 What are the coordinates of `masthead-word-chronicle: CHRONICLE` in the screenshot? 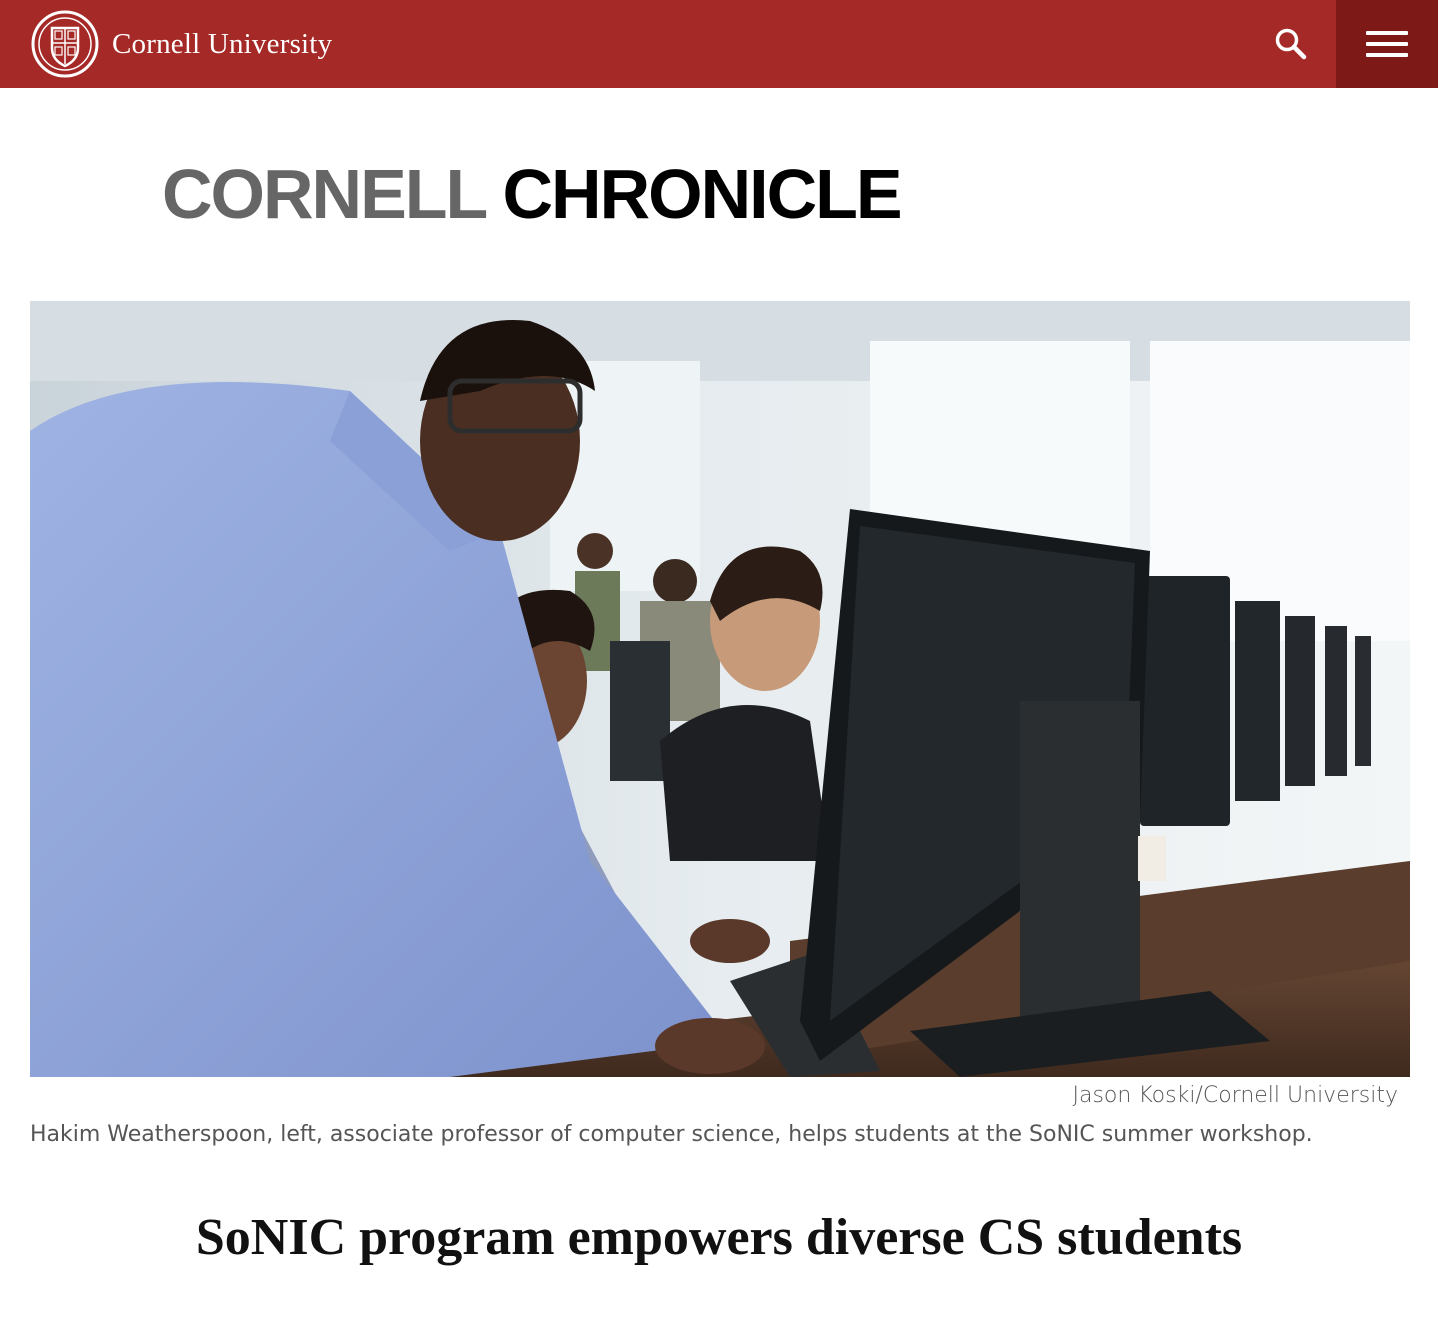 It's located at (702, 194).